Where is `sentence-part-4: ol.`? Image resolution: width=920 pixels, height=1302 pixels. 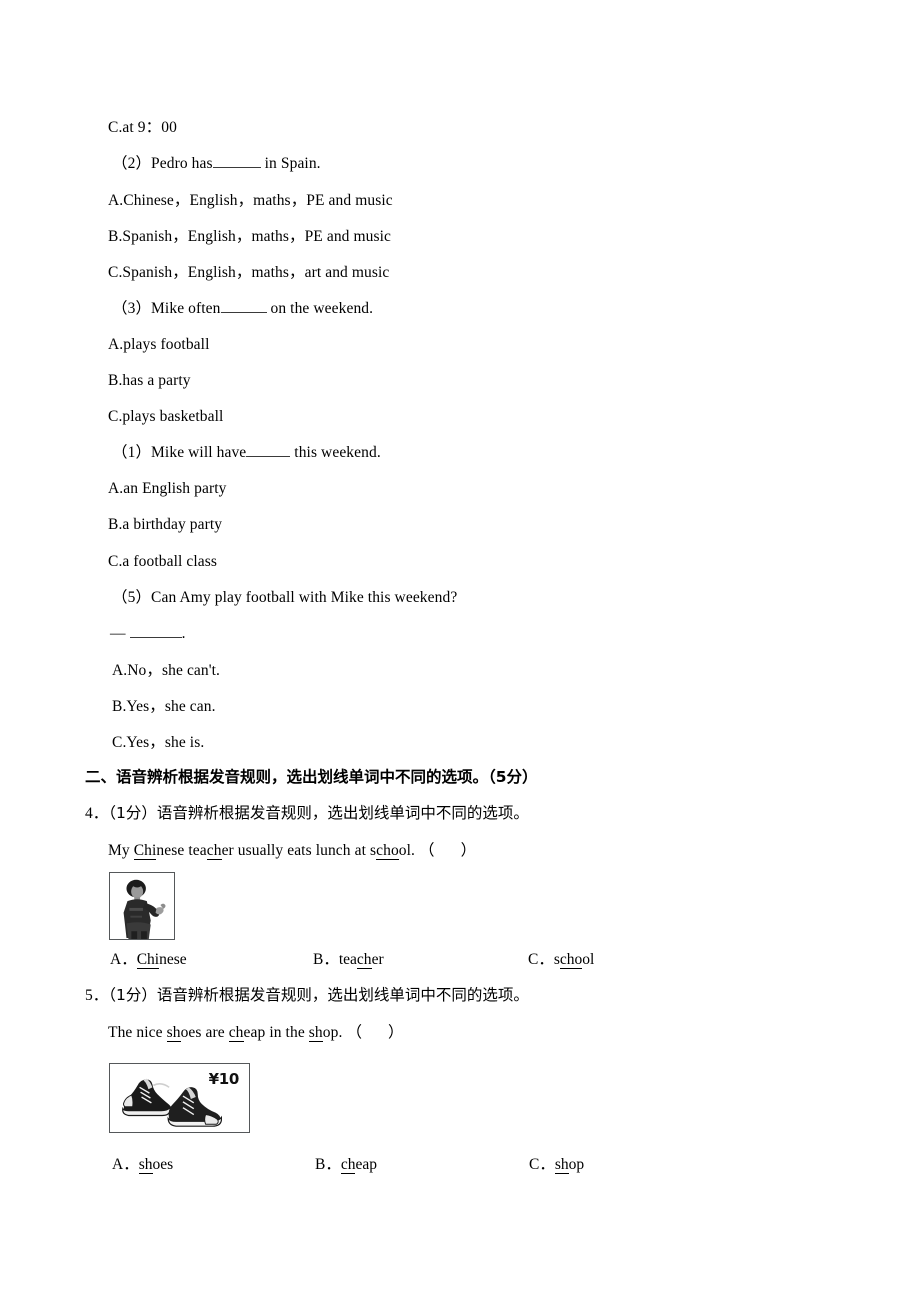 sentence-part-4: ol. is located at coordinates (407, 850).